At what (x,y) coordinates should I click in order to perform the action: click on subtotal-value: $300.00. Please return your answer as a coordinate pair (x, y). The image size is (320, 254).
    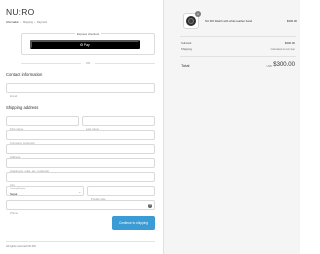
    Looking at the image, I should click on (289, 43).